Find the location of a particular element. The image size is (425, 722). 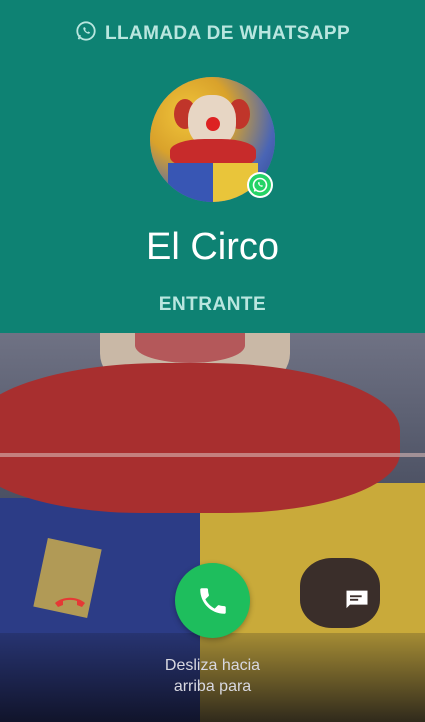

accept-call-button is located at coordinates (212, 600).